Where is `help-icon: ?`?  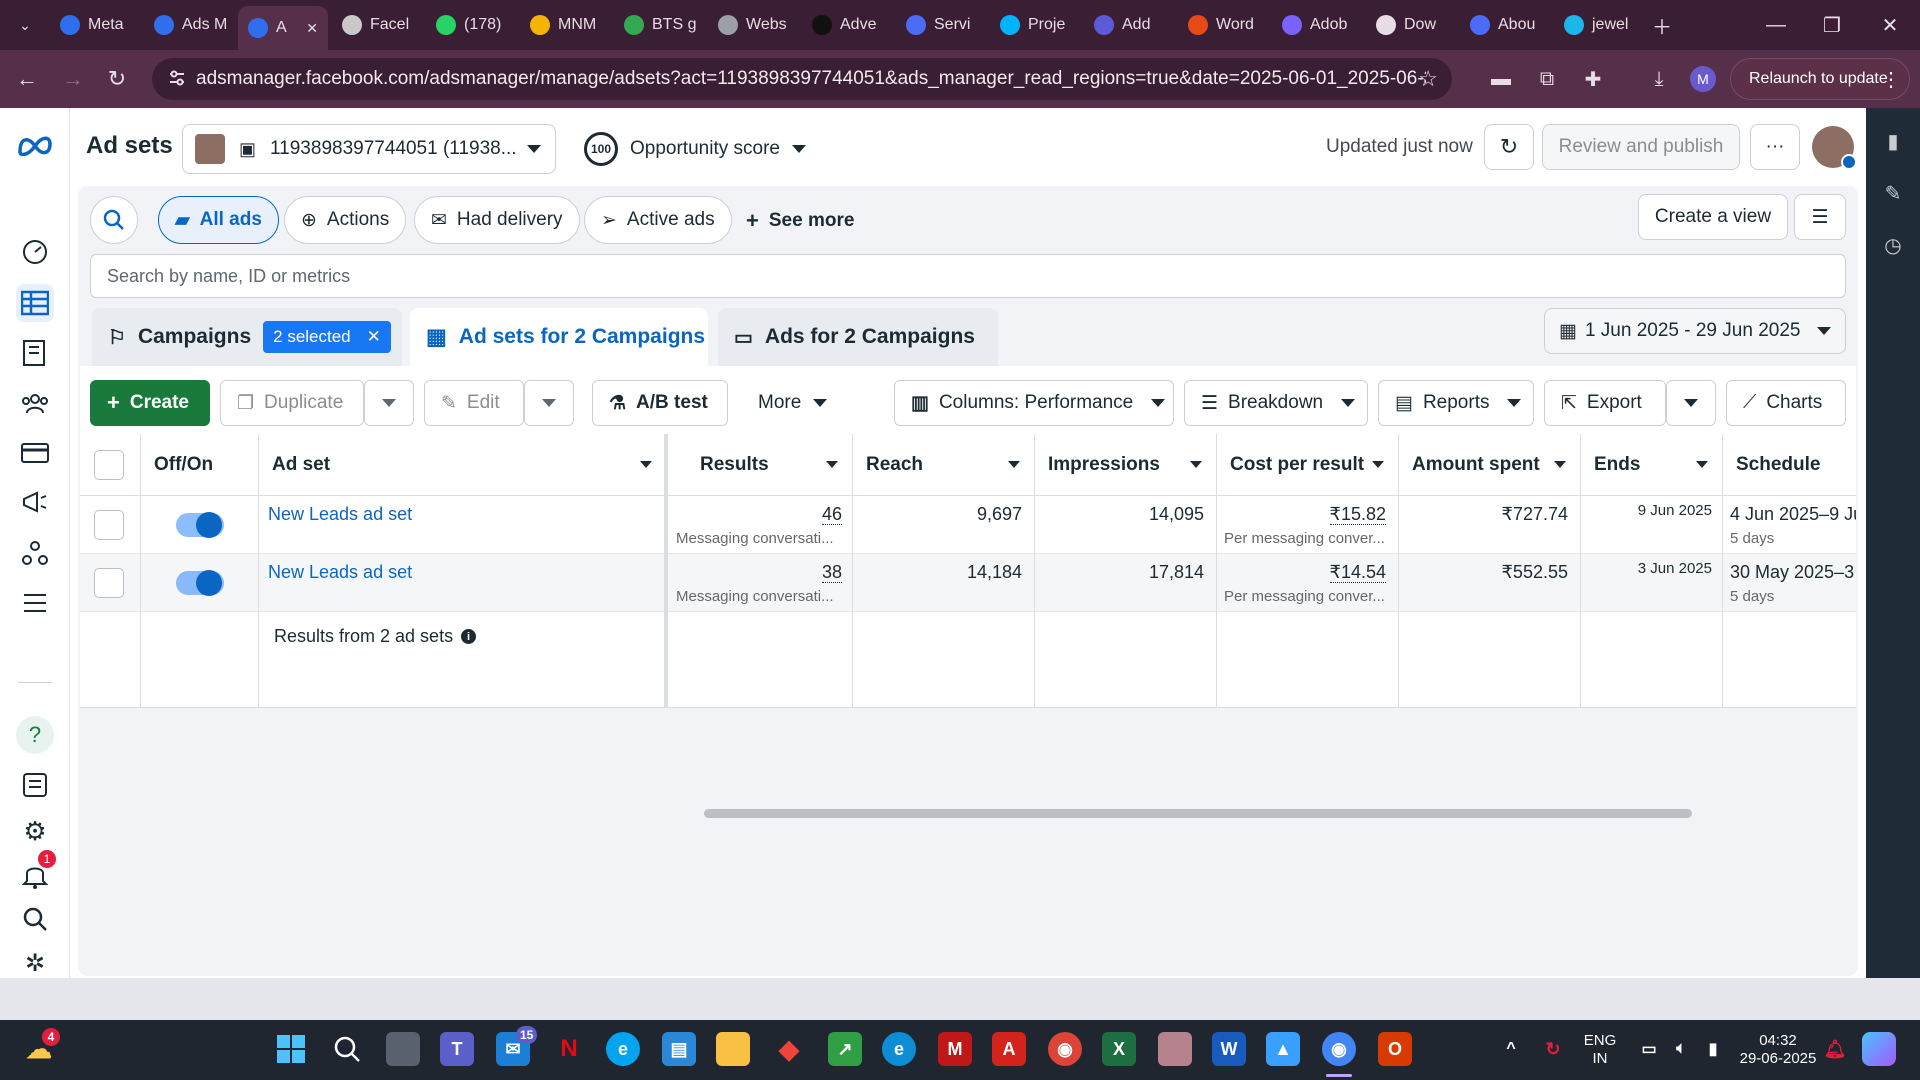 help-icon: ? is located at coordinates (35, 735).